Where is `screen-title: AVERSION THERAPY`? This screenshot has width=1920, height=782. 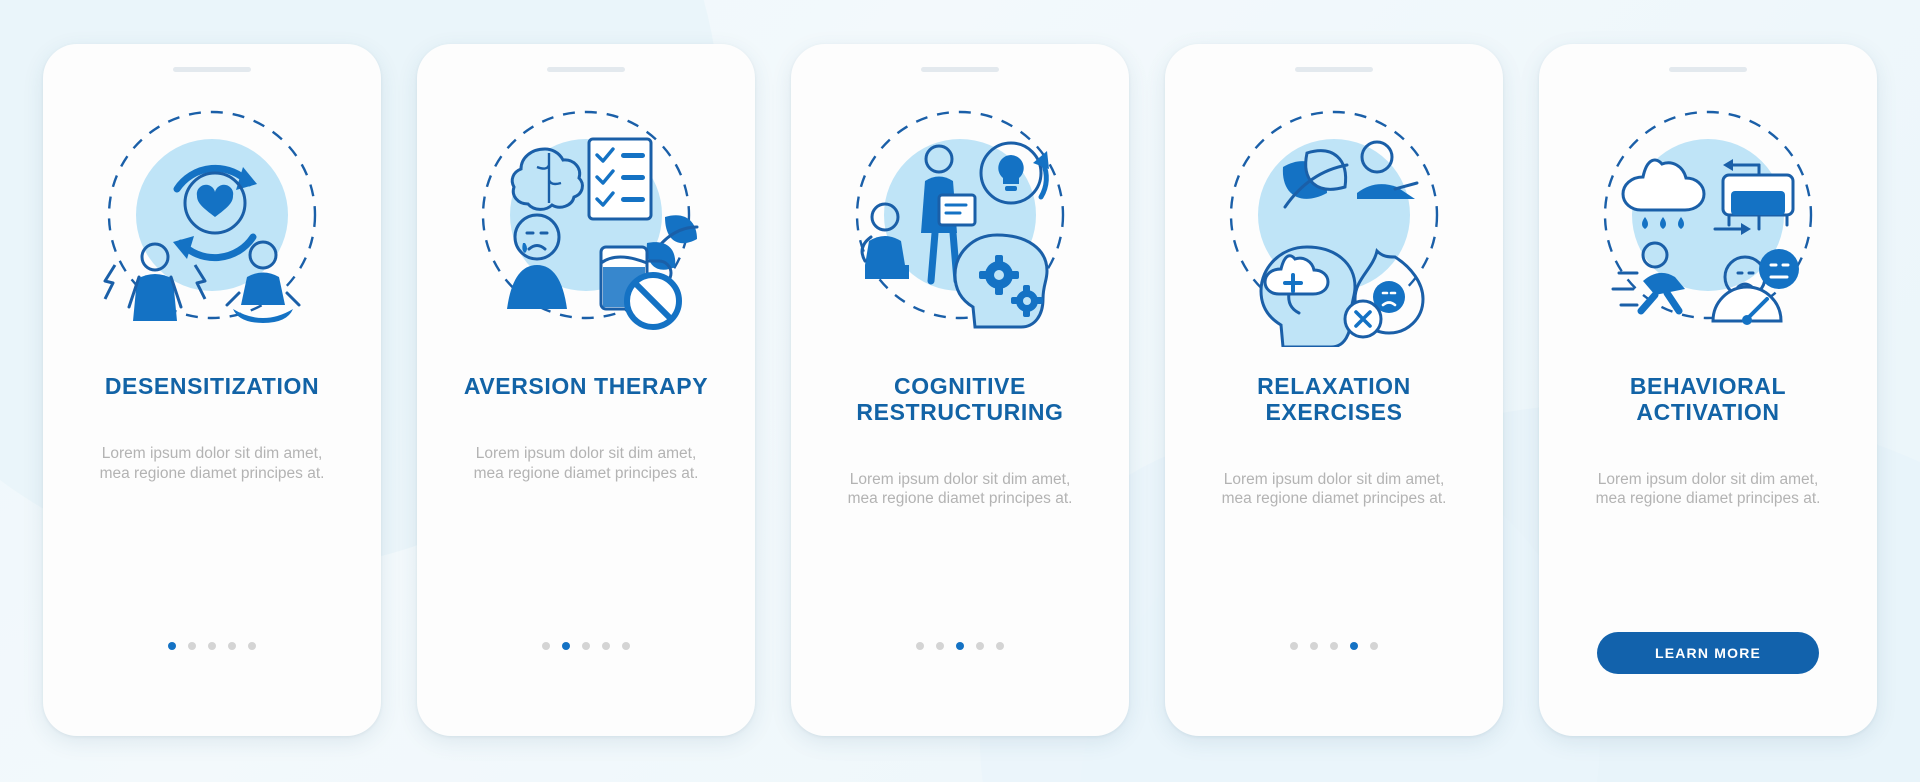 screen-title: AVERSION THERAPY is located at coordinates (586, 386).